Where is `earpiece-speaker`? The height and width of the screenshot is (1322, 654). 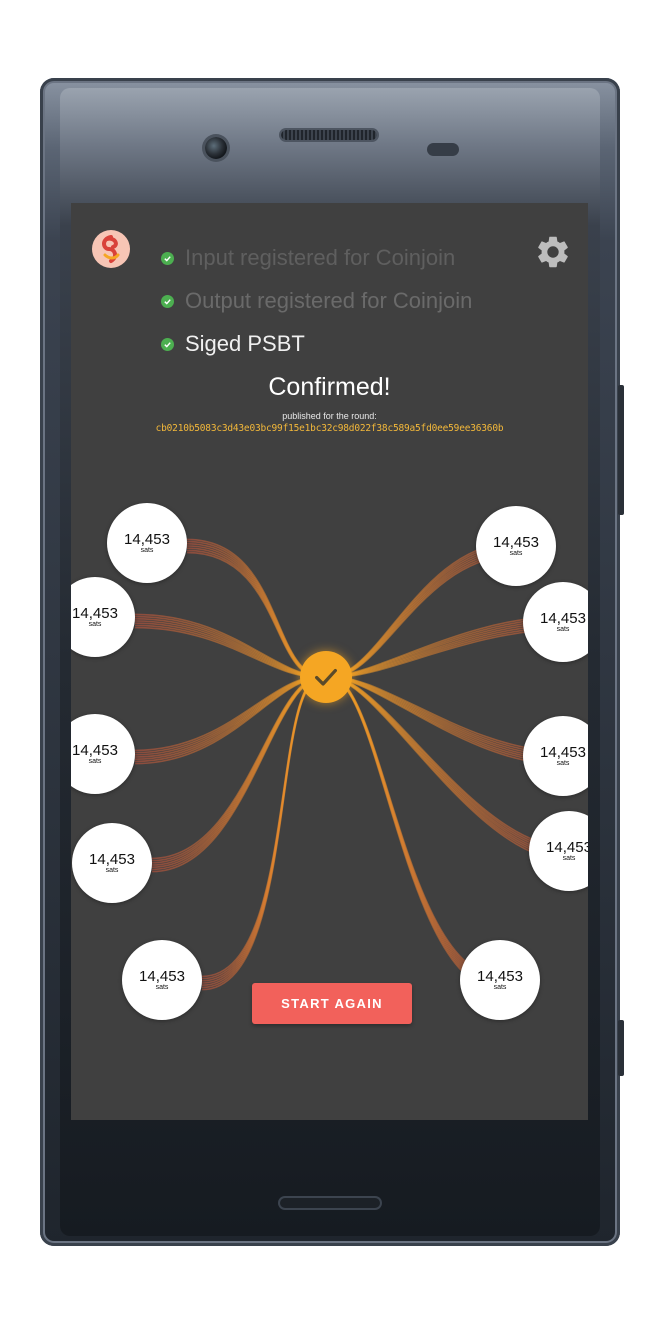 earpiece-speaker is located at coordinates (329, 135).